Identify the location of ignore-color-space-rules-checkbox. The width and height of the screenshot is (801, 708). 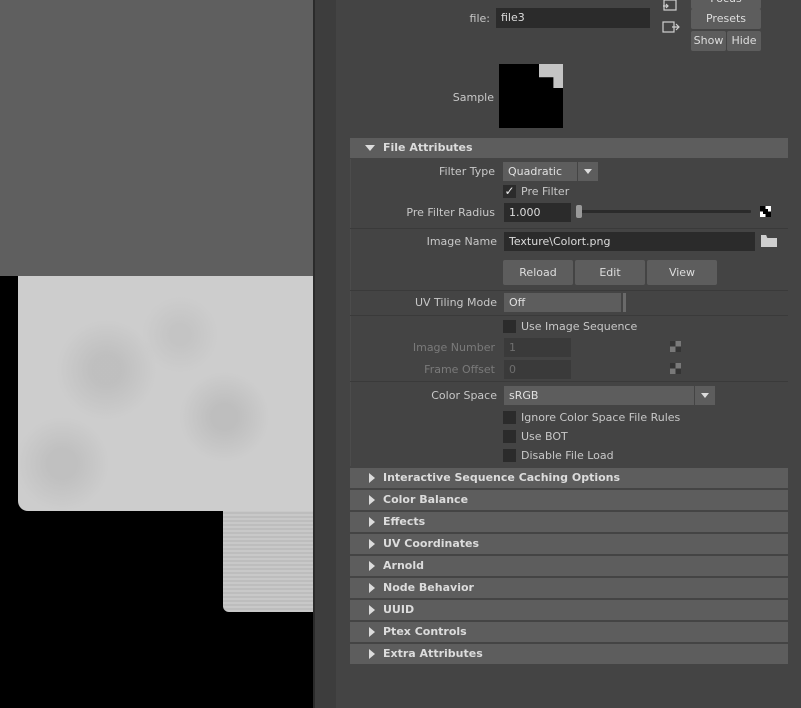
(509, 417).